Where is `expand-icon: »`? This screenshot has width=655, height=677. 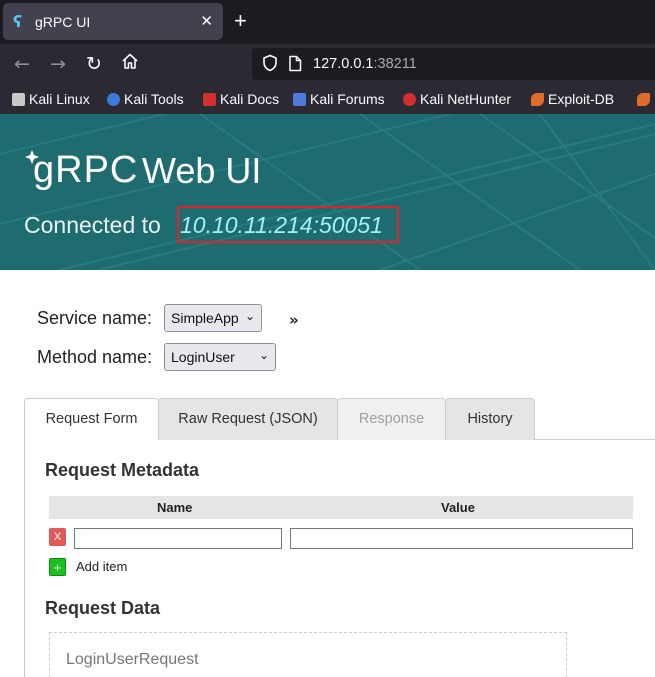
expand-icon: » is located at coordinates (294, 320).